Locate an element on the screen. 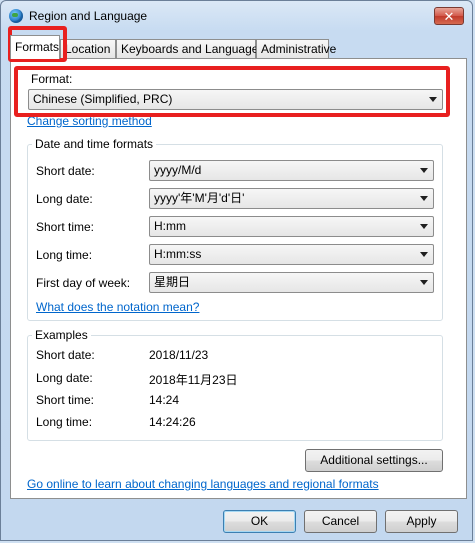 This screenshot has width=475, height=543. format-select-value: Chinese (Simplified, PRC) is located at coordinates (103, 99).